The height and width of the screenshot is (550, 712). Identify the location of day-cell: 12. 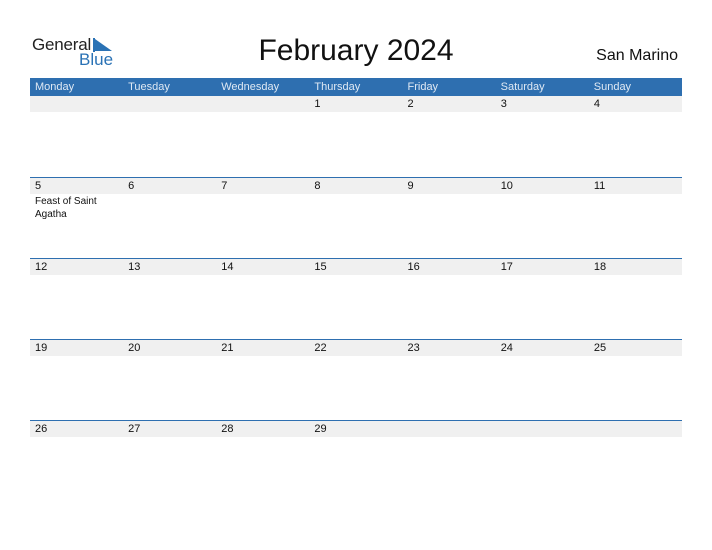
(76, 299).